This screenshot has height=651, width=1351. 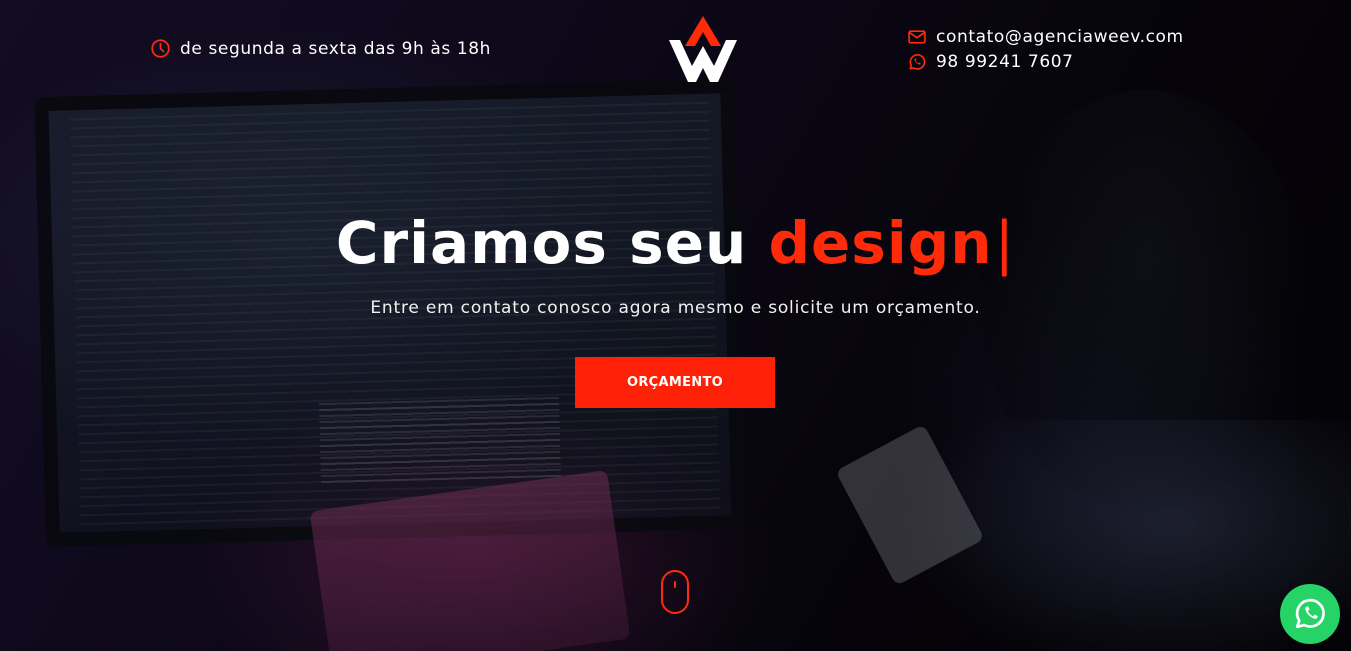 I want to click on email-link: contato@agenciaweev.com, so click(x=1060, y=37).